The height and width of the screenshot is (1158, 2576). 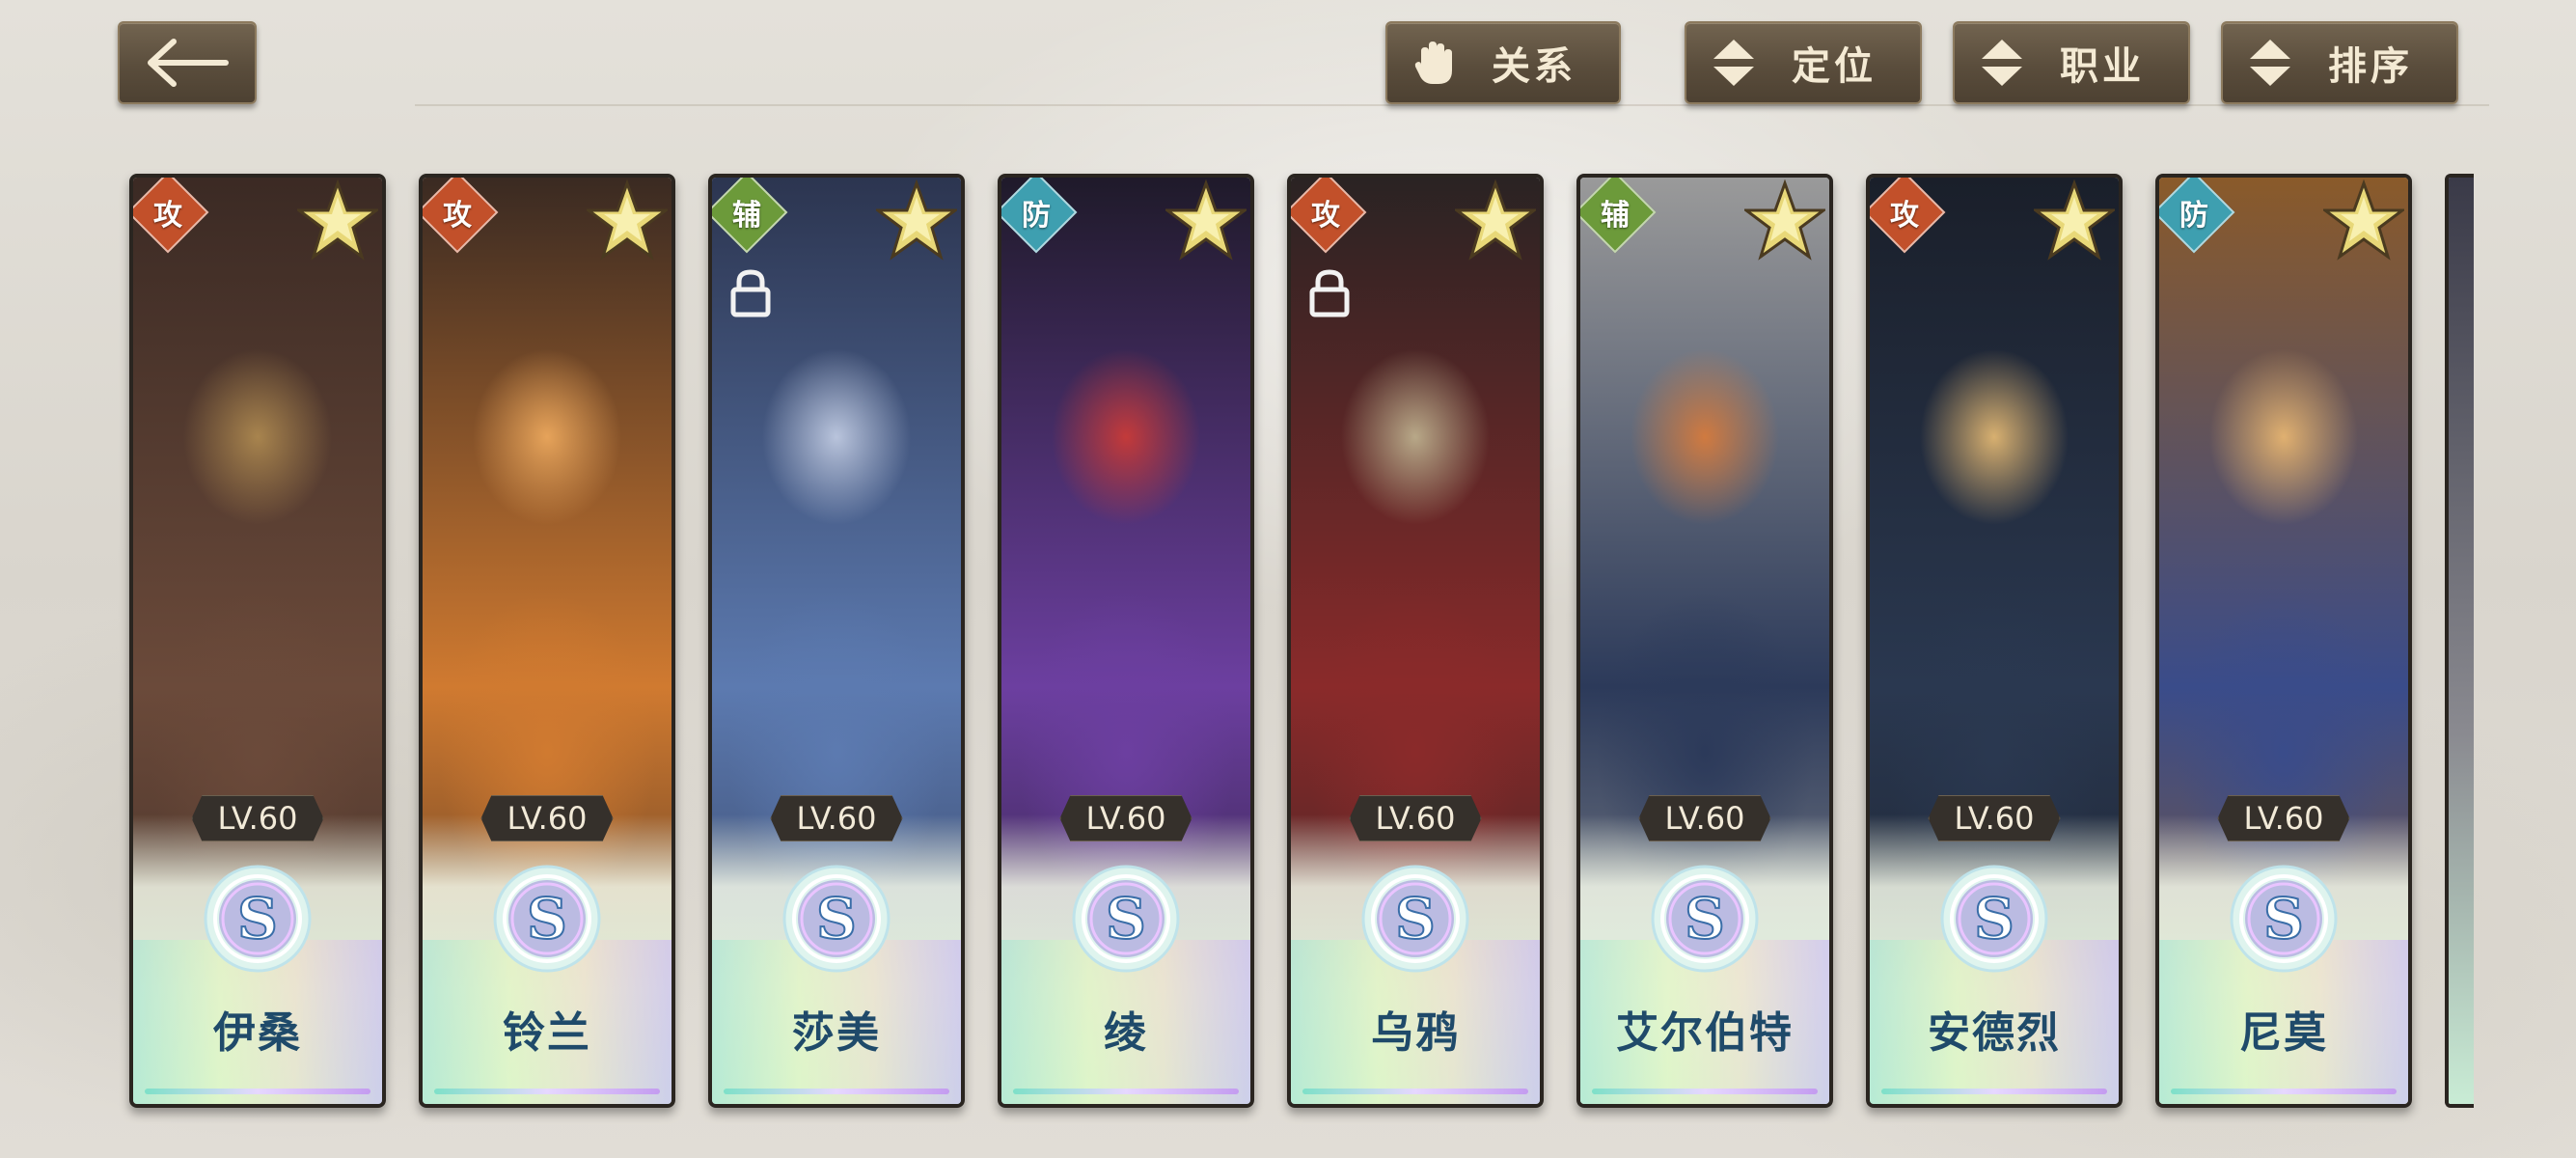 I want to click on relation-filter-button: 关系, so click(x=1503, y=62).